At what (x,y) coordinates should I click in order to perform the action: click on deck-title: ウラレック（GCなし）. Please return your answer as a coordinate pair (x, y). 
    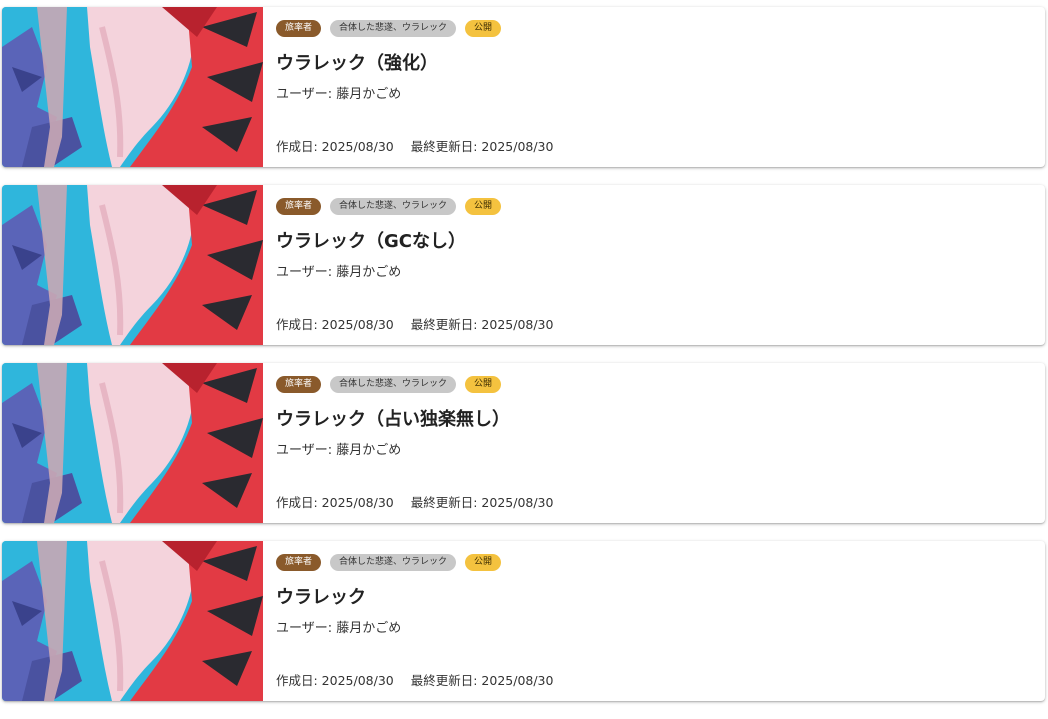
    Looking at the image, I should click on (371, 240).